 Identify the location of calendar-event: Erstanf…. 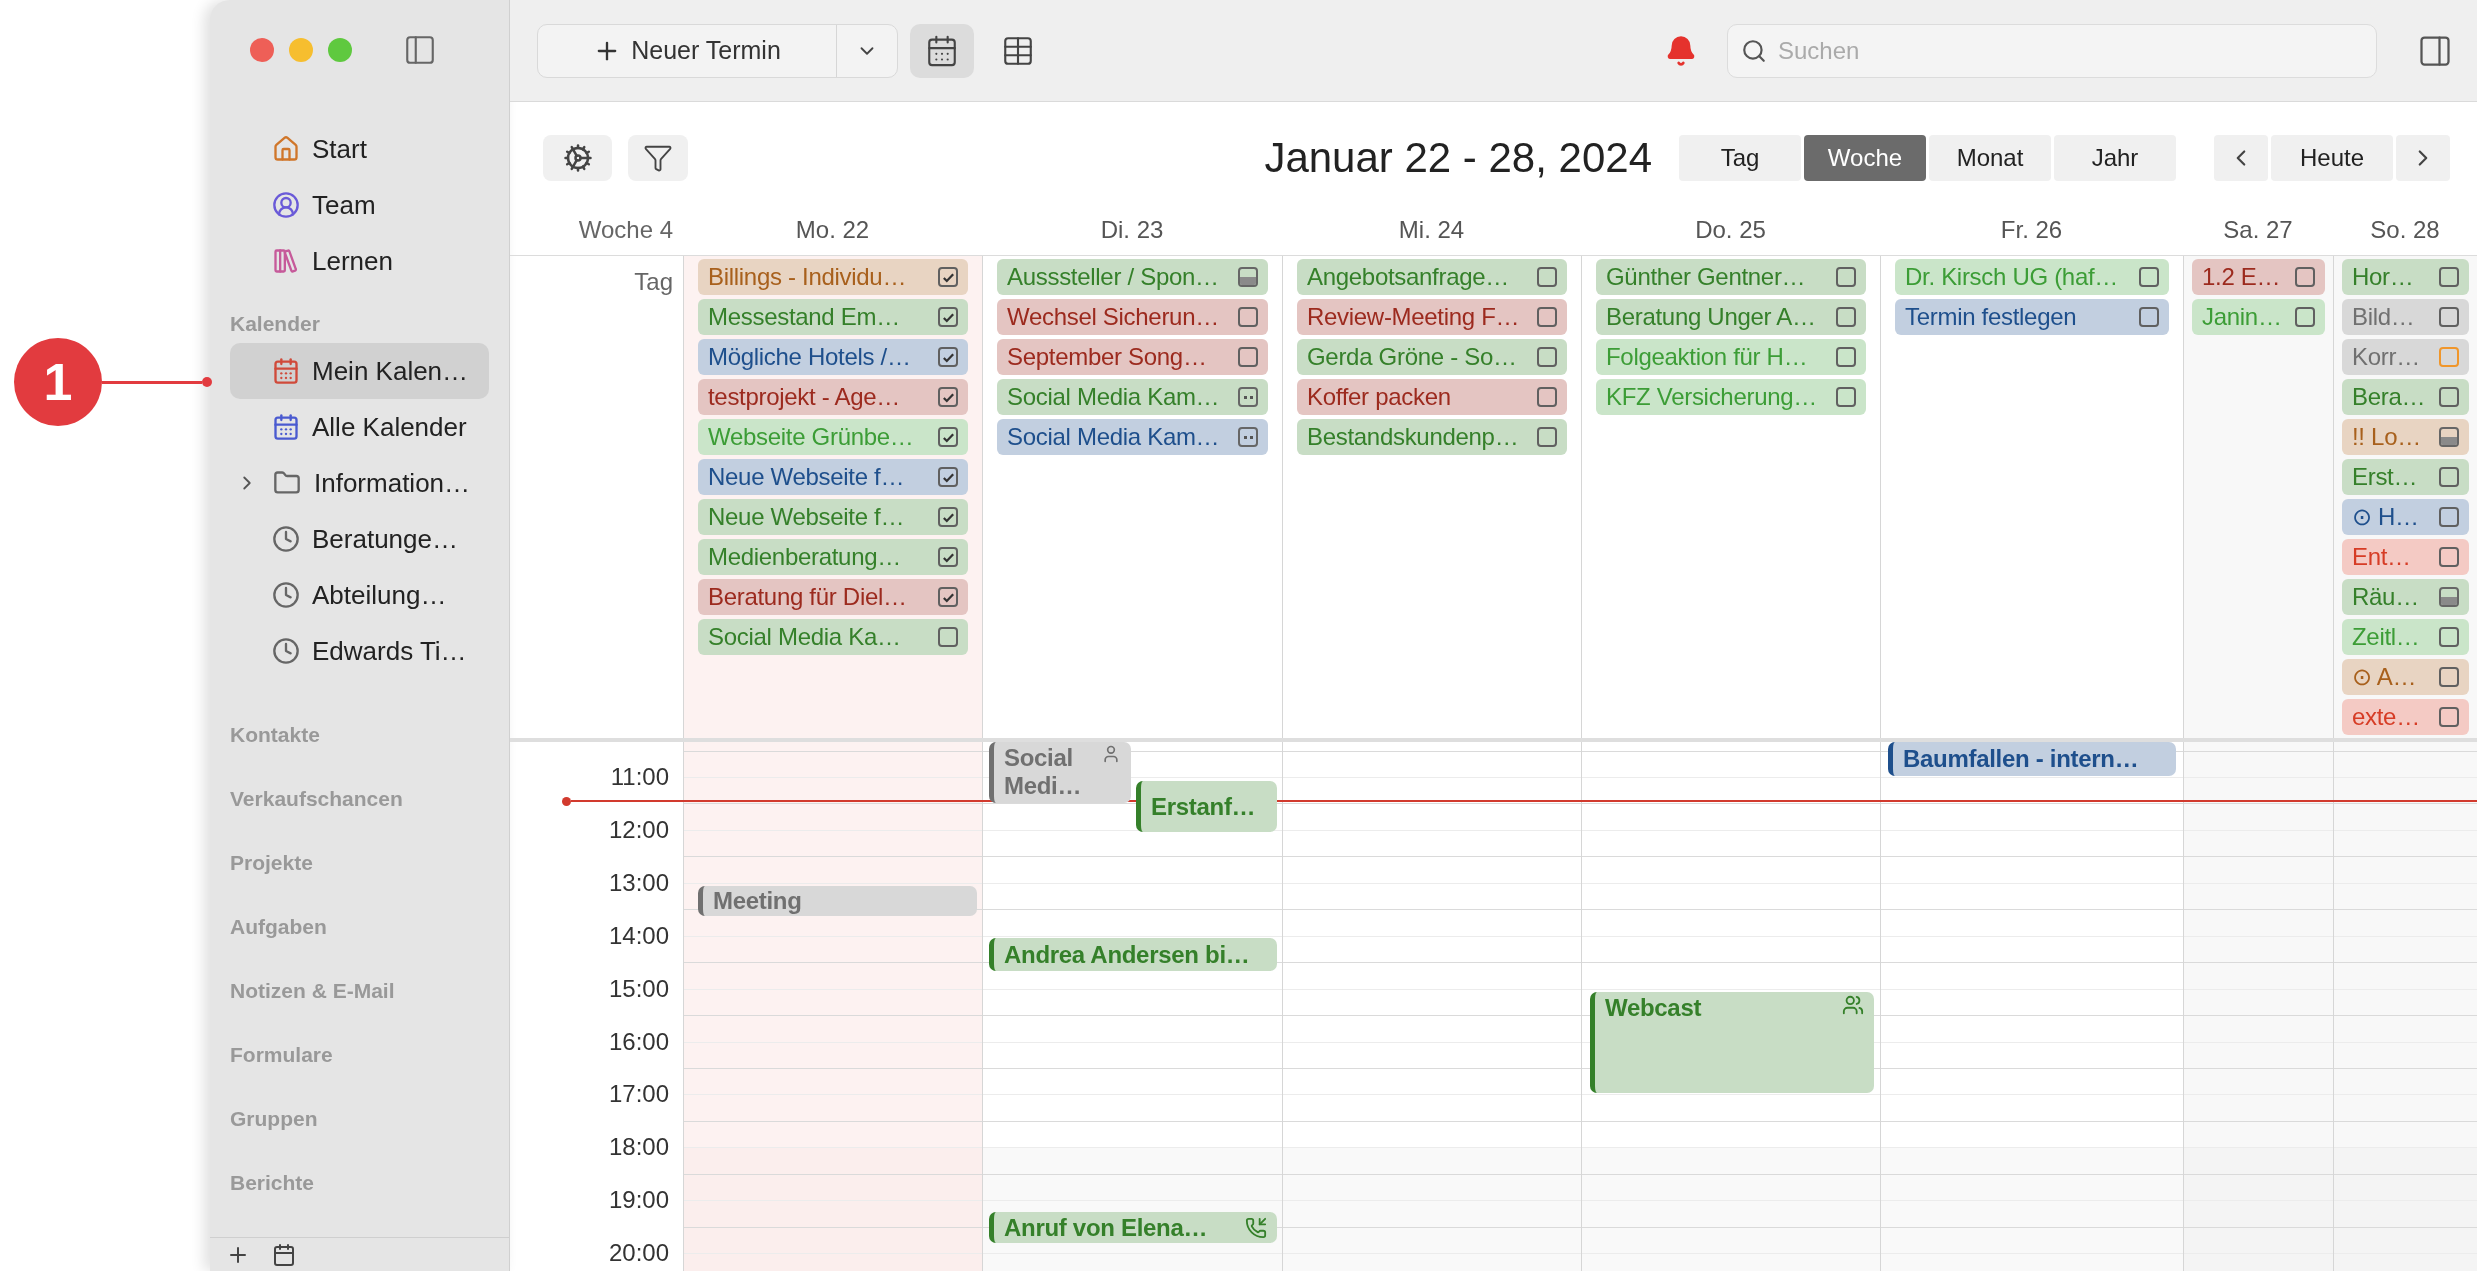
(1206, 806).